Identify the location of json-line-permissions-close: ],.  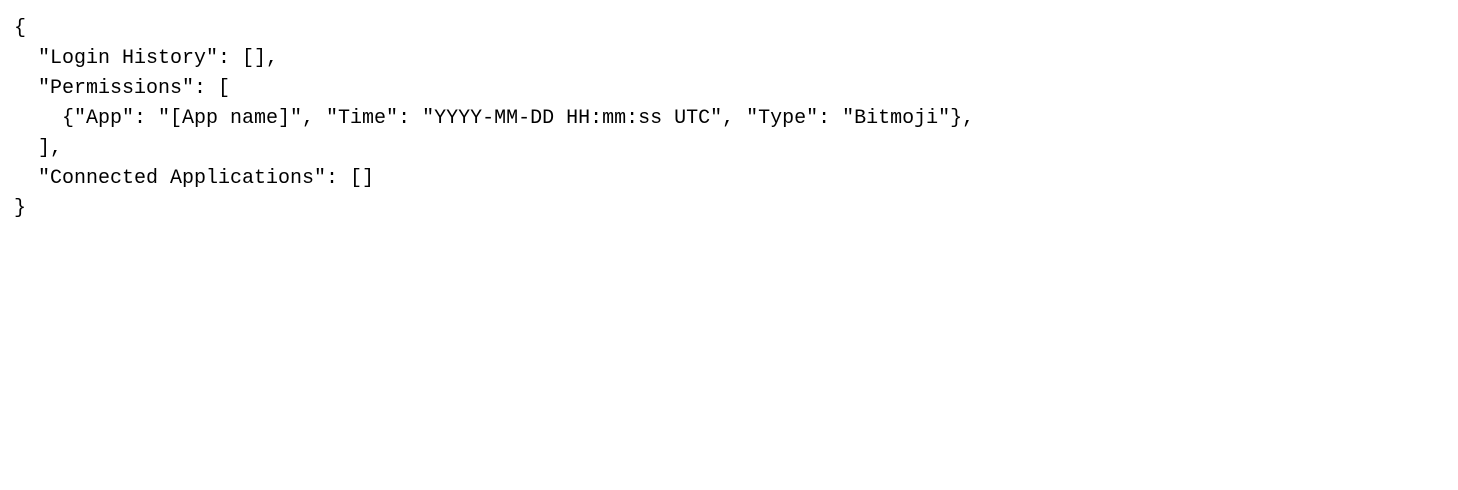
(38, 148).